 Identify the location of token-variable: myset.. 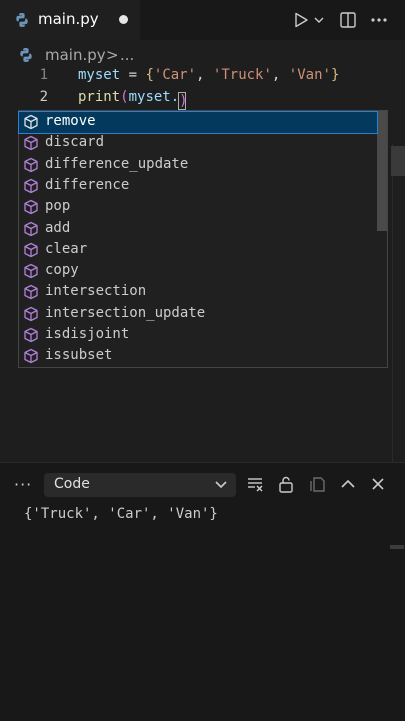
(154, 97).